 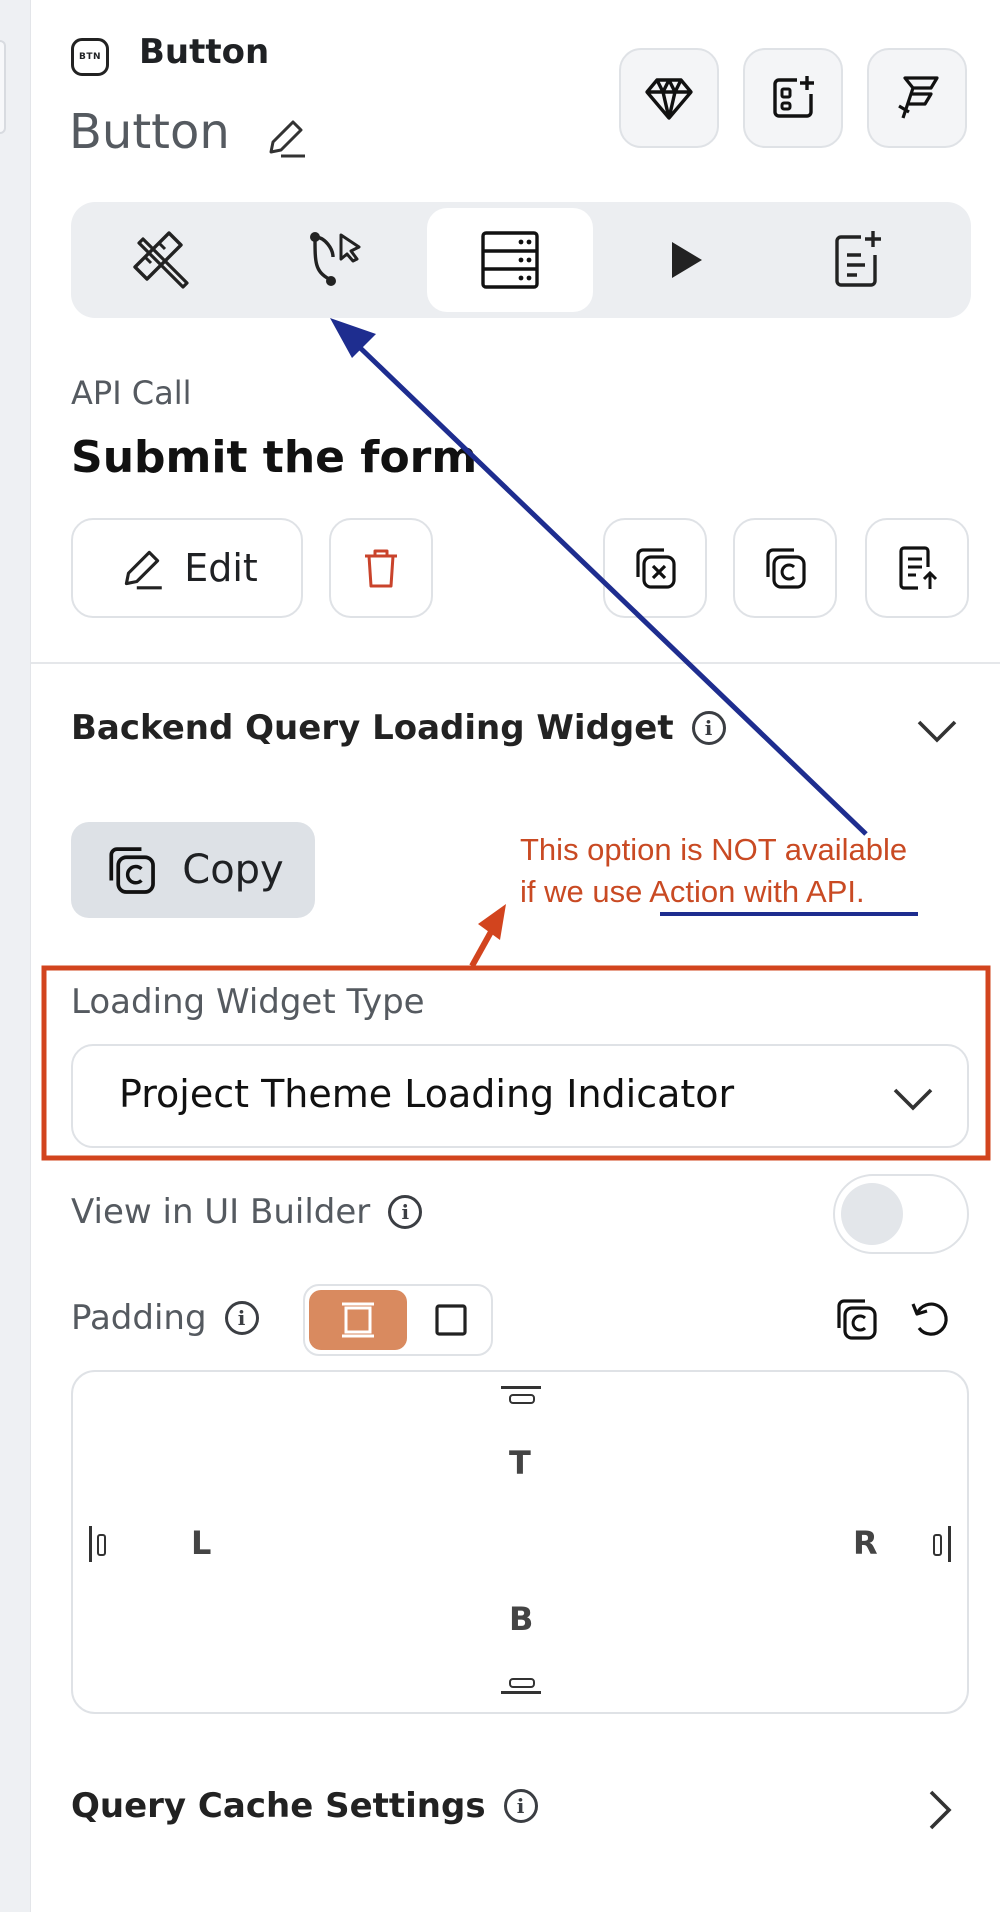 What do you see at coordinates (516, 1063) in the screenshot?
I see `annotation-highlight-box` at bounding box center [516, 1063].